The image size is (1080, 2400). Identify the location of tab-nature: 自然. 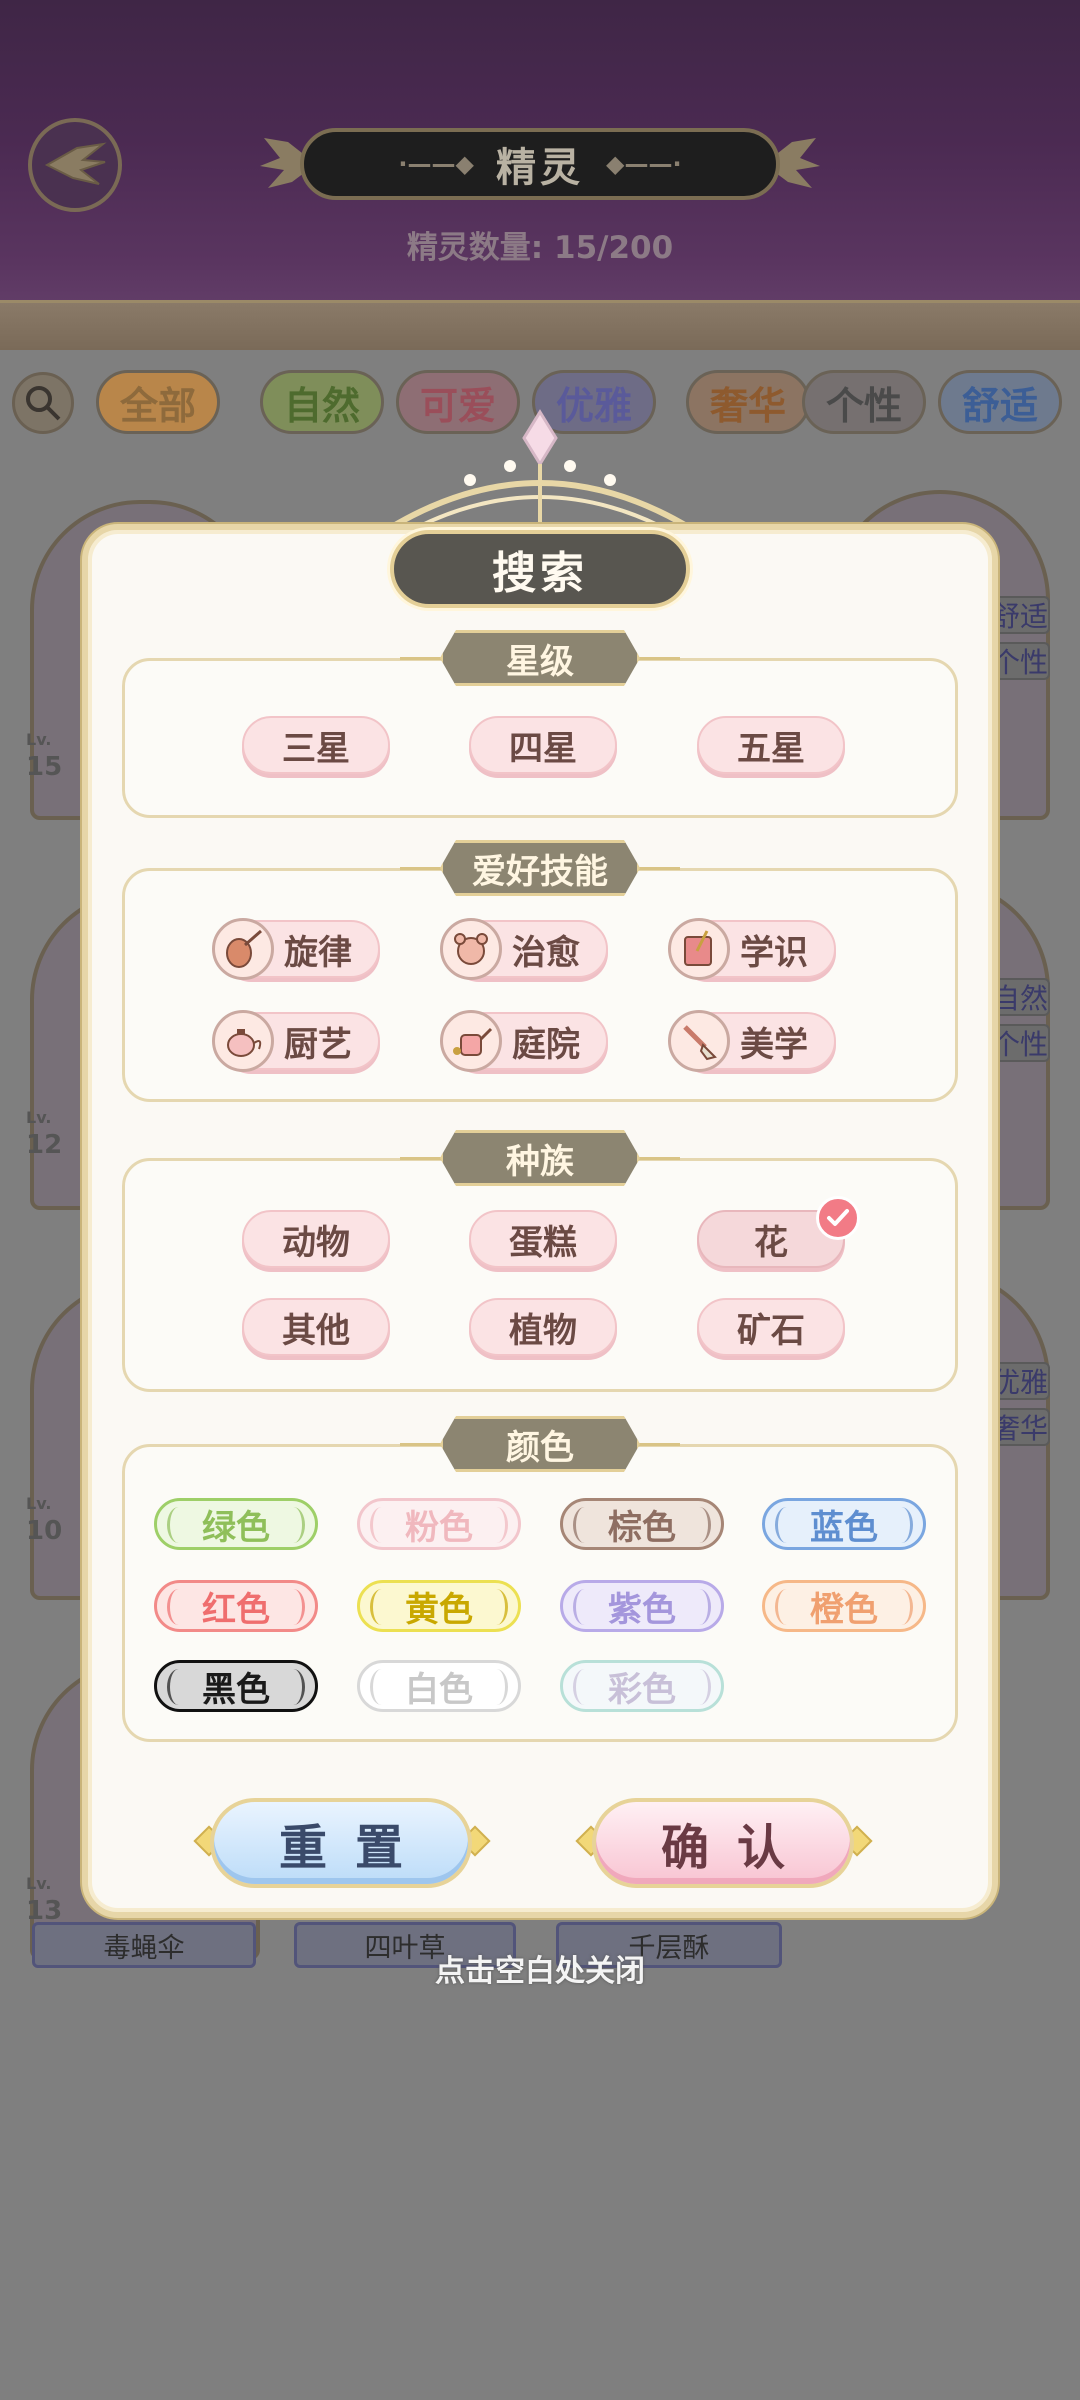
(322, 402).